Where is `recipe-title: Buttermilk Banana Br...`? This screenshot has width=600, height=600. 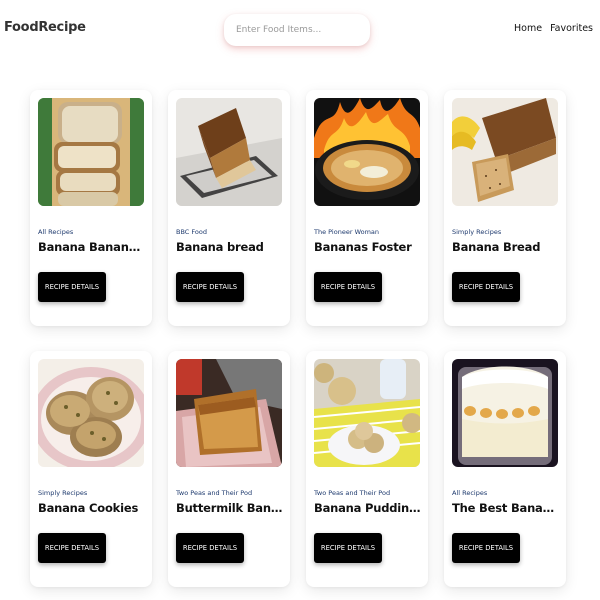 recipe-title: Buttermilk Banana Br... is located at coordinates (230, 508).